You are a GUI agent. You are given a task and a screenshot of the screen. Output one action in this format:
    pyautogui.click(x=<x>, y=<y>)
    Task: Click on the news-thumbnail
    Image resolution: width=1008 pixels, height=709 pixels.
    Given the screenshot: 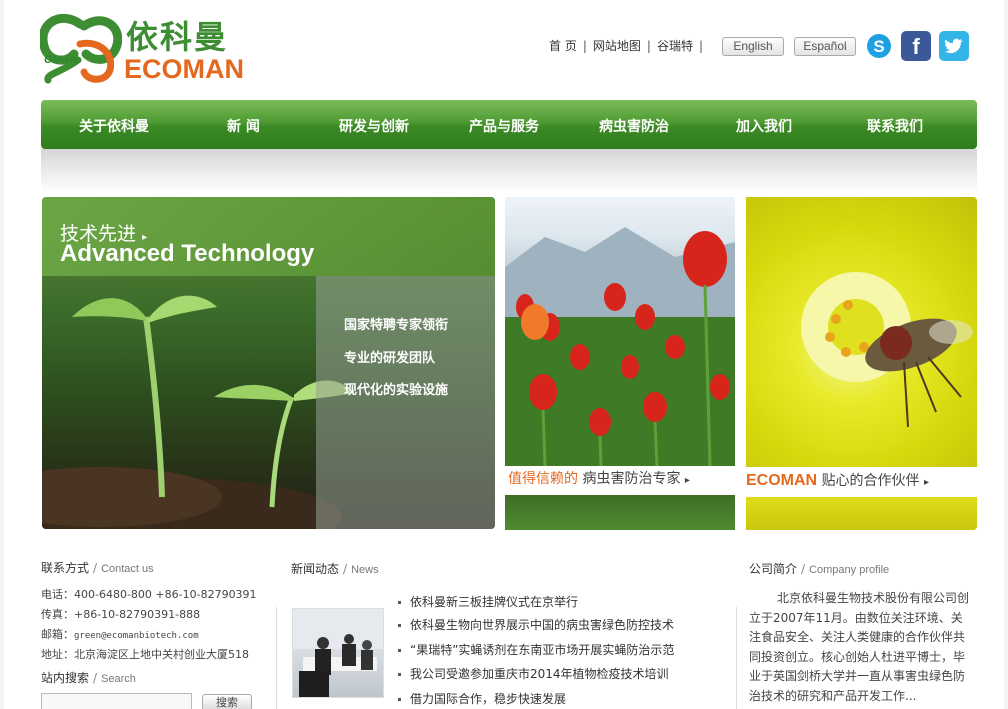 What is the action you would take?
    pyautogui.click(x=338, y=653)
    